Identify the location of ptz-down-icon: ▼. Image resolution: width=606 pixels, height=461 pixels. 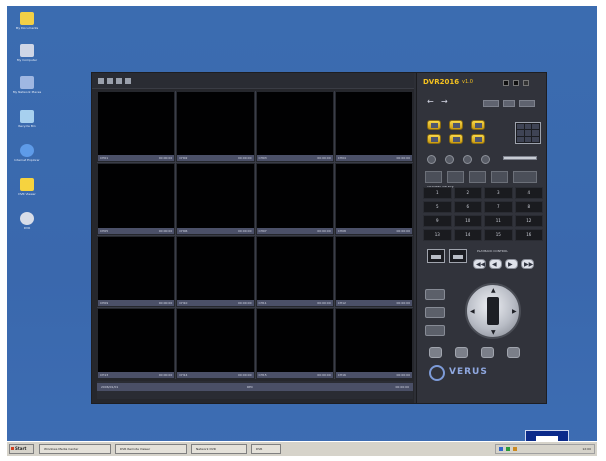
(493, 332).